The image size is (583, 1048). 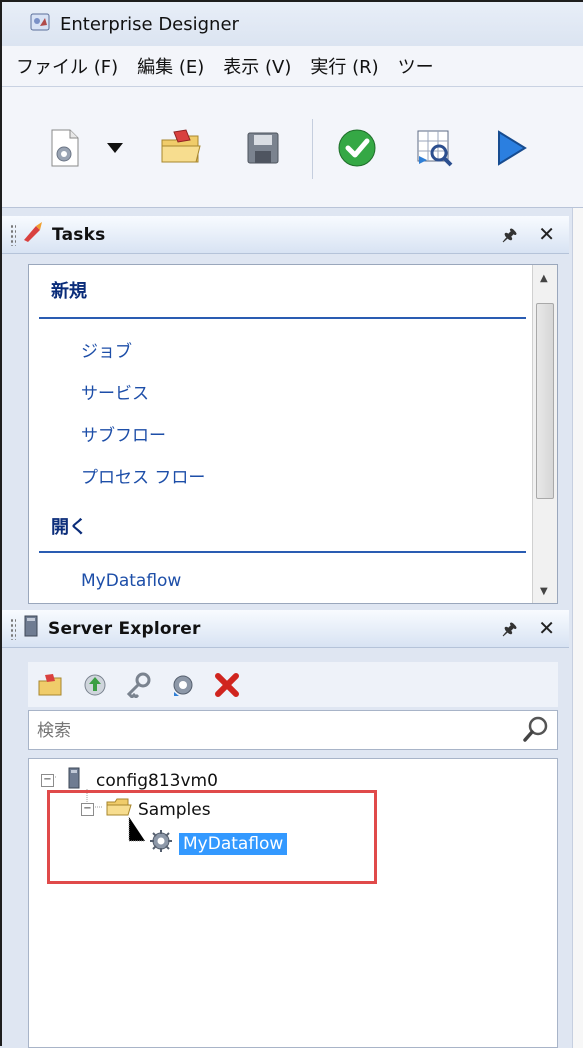 What do you see at coordinates (33, 234) in the screenshot?
I see `tasks-icon` at bounding box center [33, 234].